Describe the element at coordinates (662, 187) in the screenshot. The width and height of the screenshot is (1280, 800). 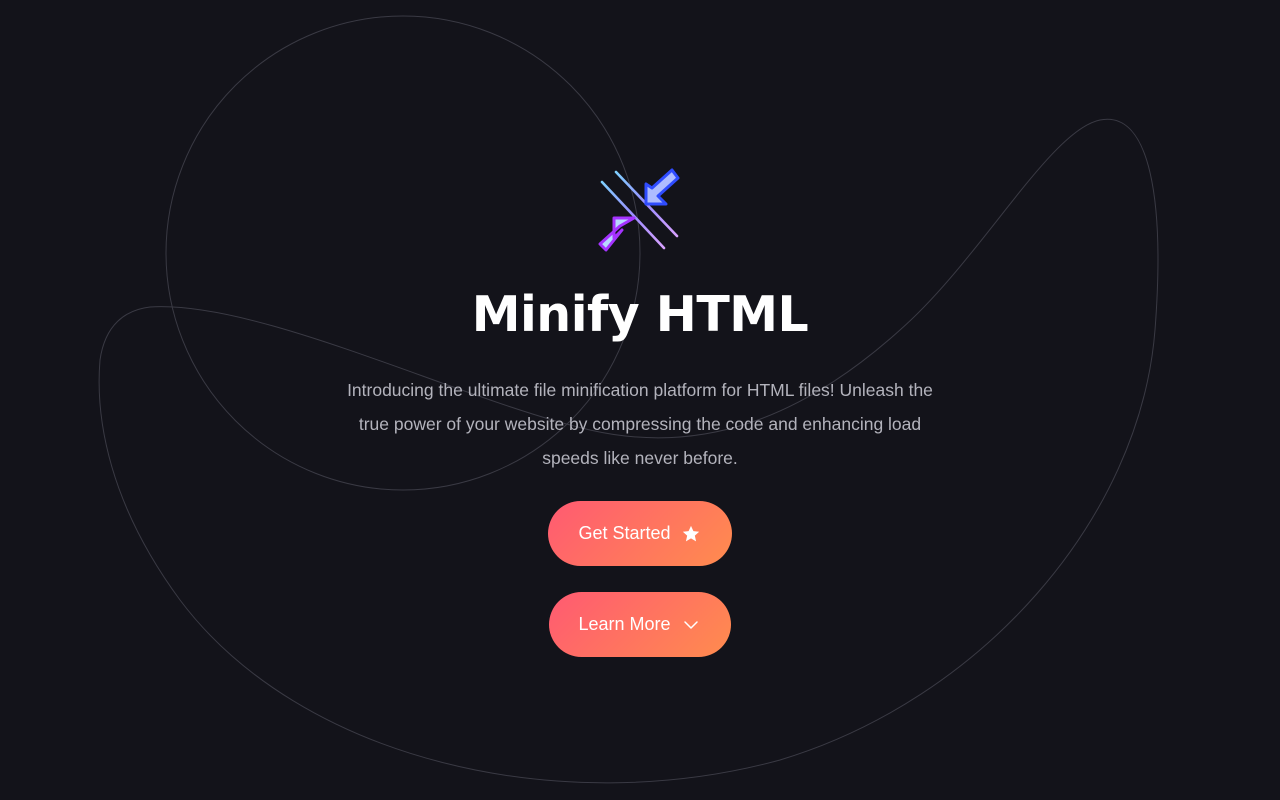
I see `logo-arrow-top-right` at that location.